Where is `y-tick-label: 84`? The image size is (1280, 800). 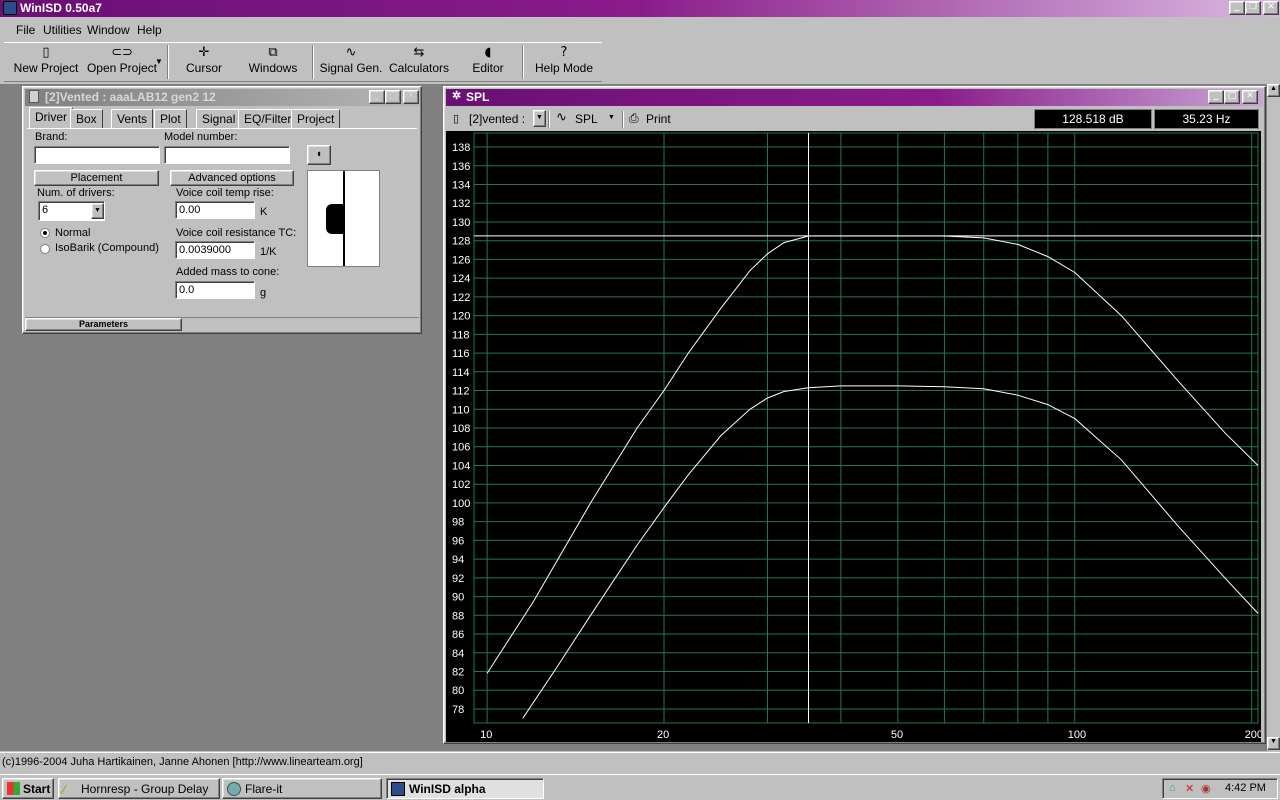
y-tick-label: 84 is located at coordinates (458, 654).